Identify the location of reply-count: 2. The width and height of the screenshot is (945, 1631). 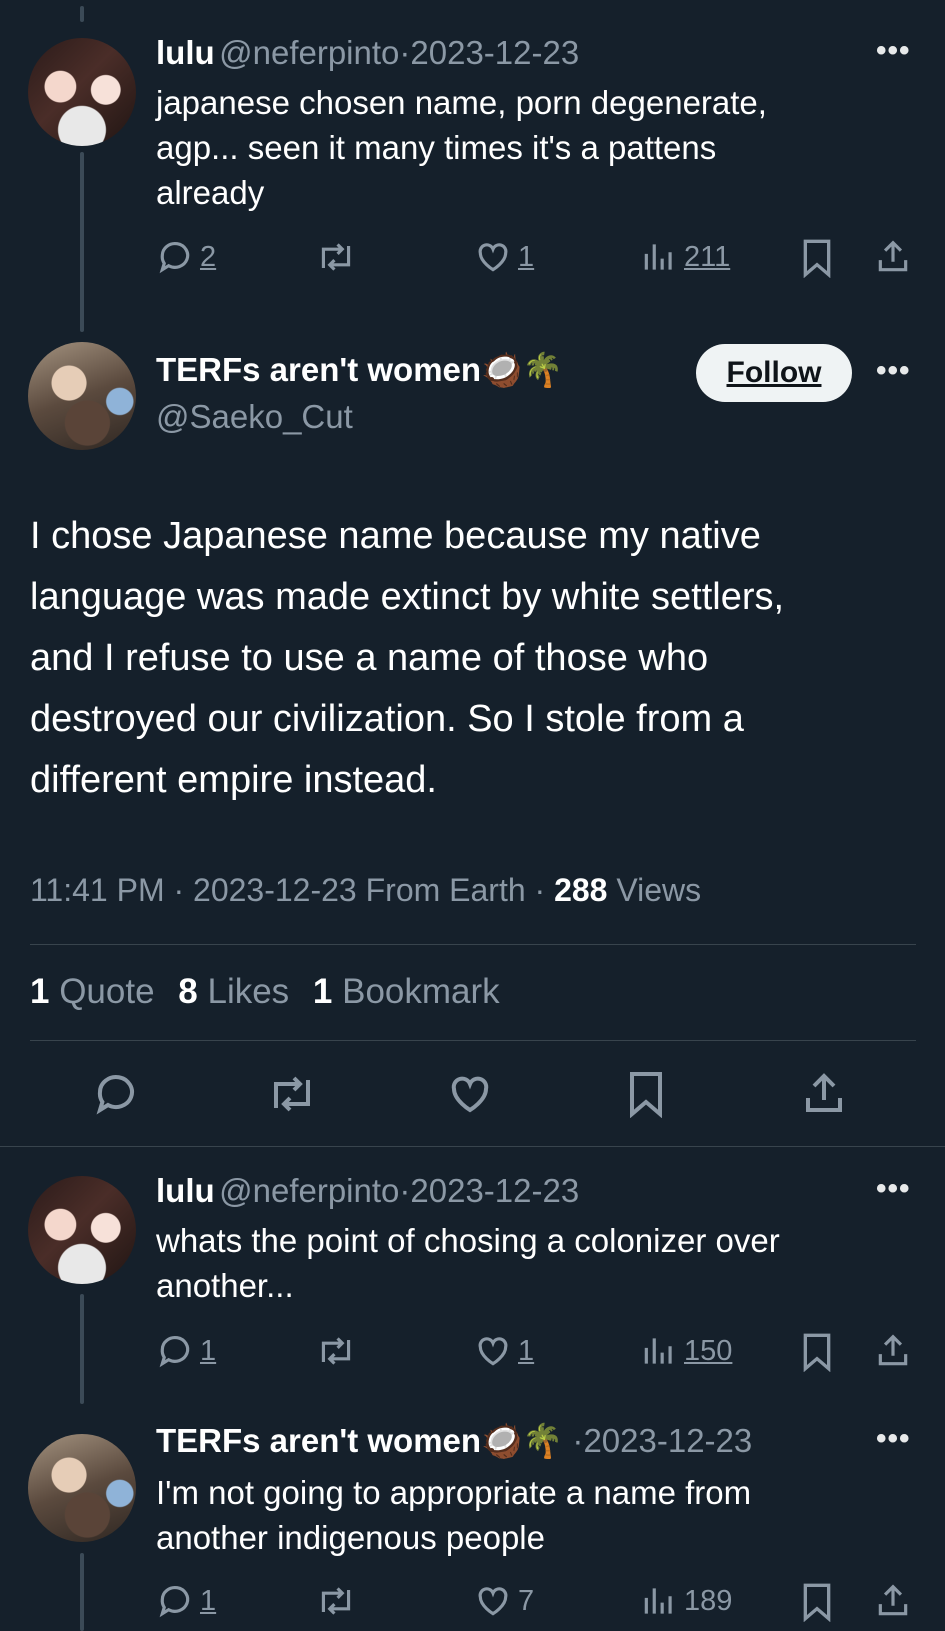
(208, 256).